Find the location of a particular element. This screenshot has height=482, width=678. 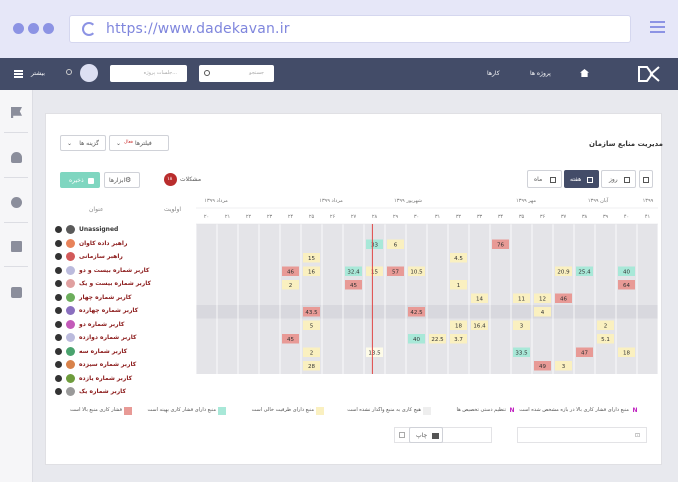

home-icon is located at coordinates (584, 73).